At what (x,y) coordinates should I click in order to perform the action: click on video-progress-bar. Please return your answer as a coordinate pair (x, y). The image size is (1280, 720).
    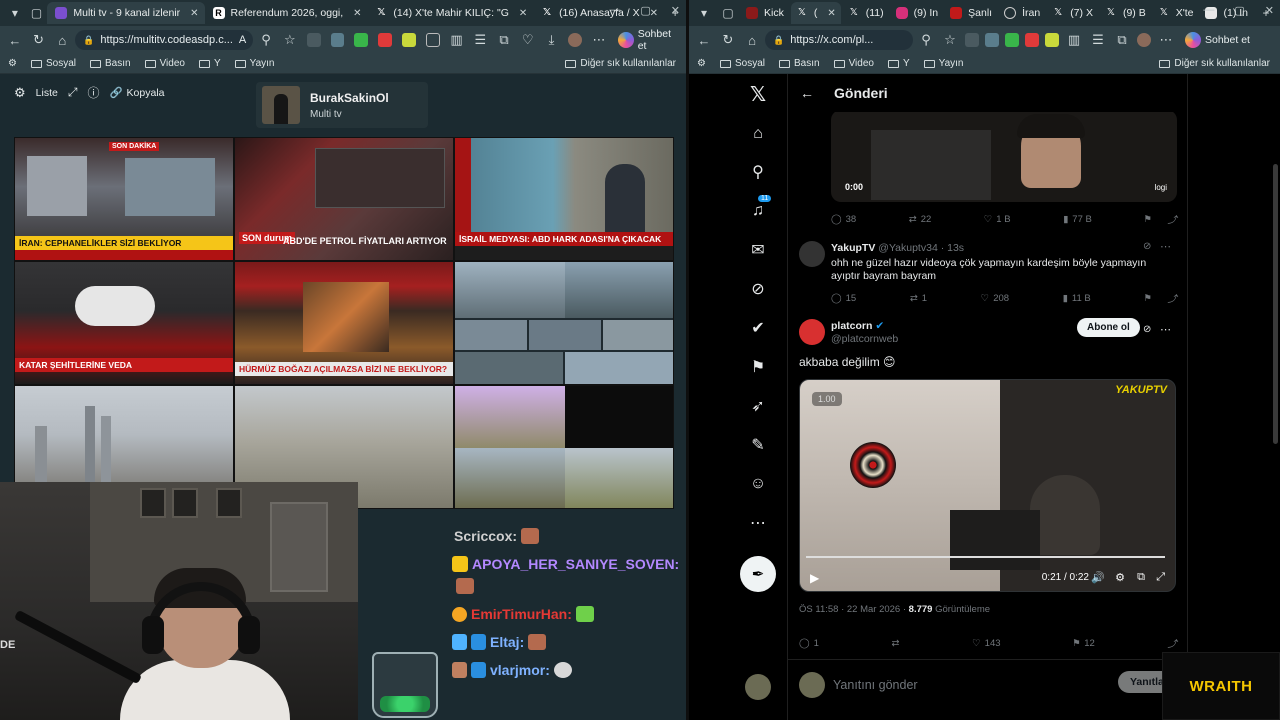
    Looking at the image, I should click on (985, 557).